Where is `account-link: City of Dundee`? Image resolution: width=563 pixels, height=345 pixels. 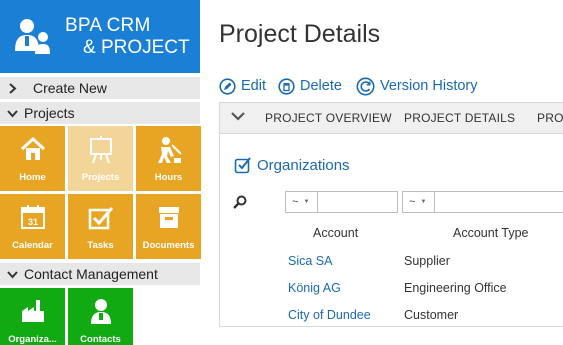
account-link: City of Dundee is located at coordinates (329, 315).